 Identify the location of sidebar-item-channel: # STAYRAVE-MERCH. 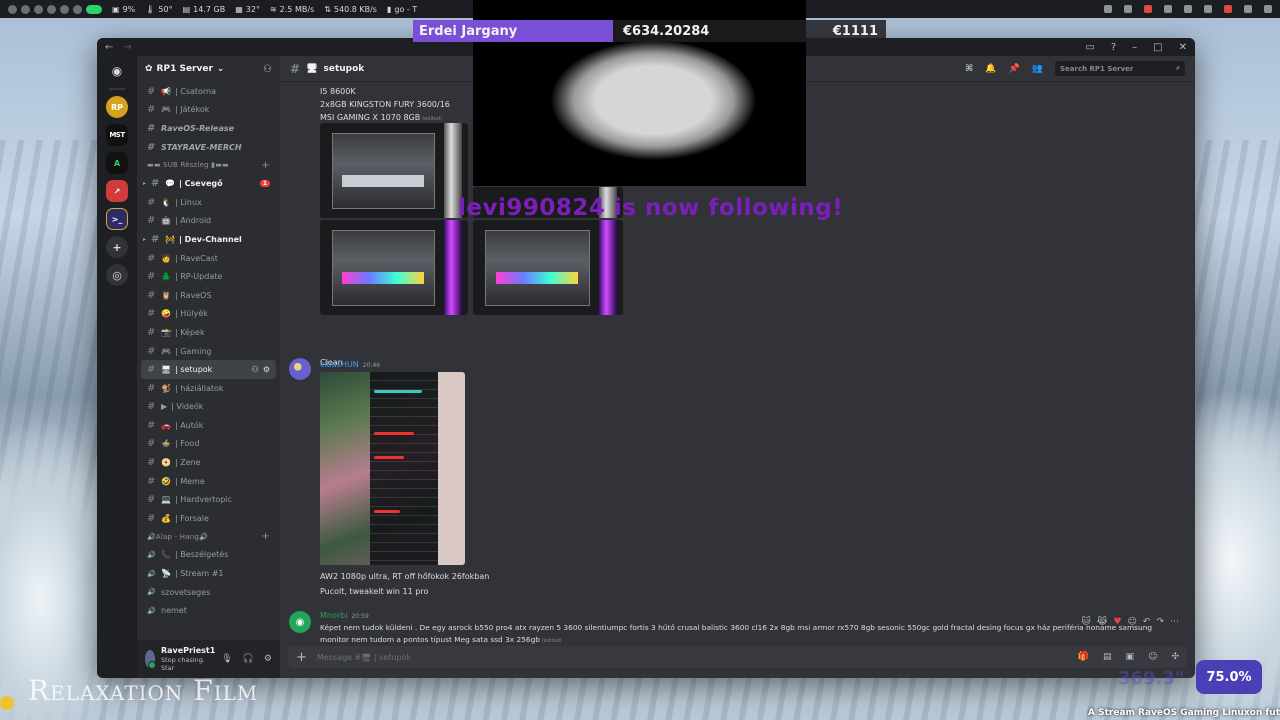
(208, 147).